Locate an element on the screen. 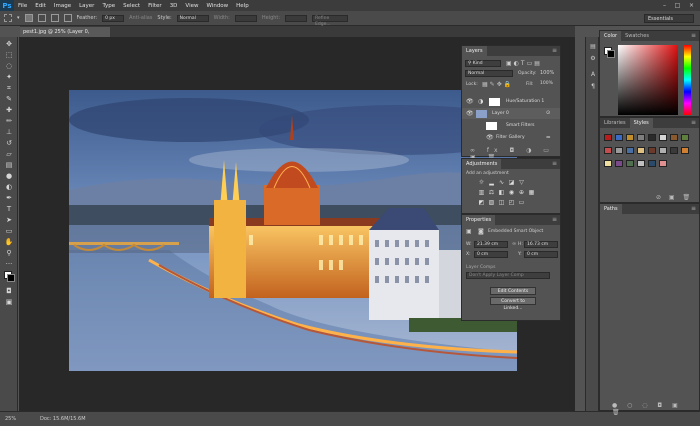 This screenshot has width=700, height=426. tab-adjustments: Adjustments is located at coordinates (482, 164).